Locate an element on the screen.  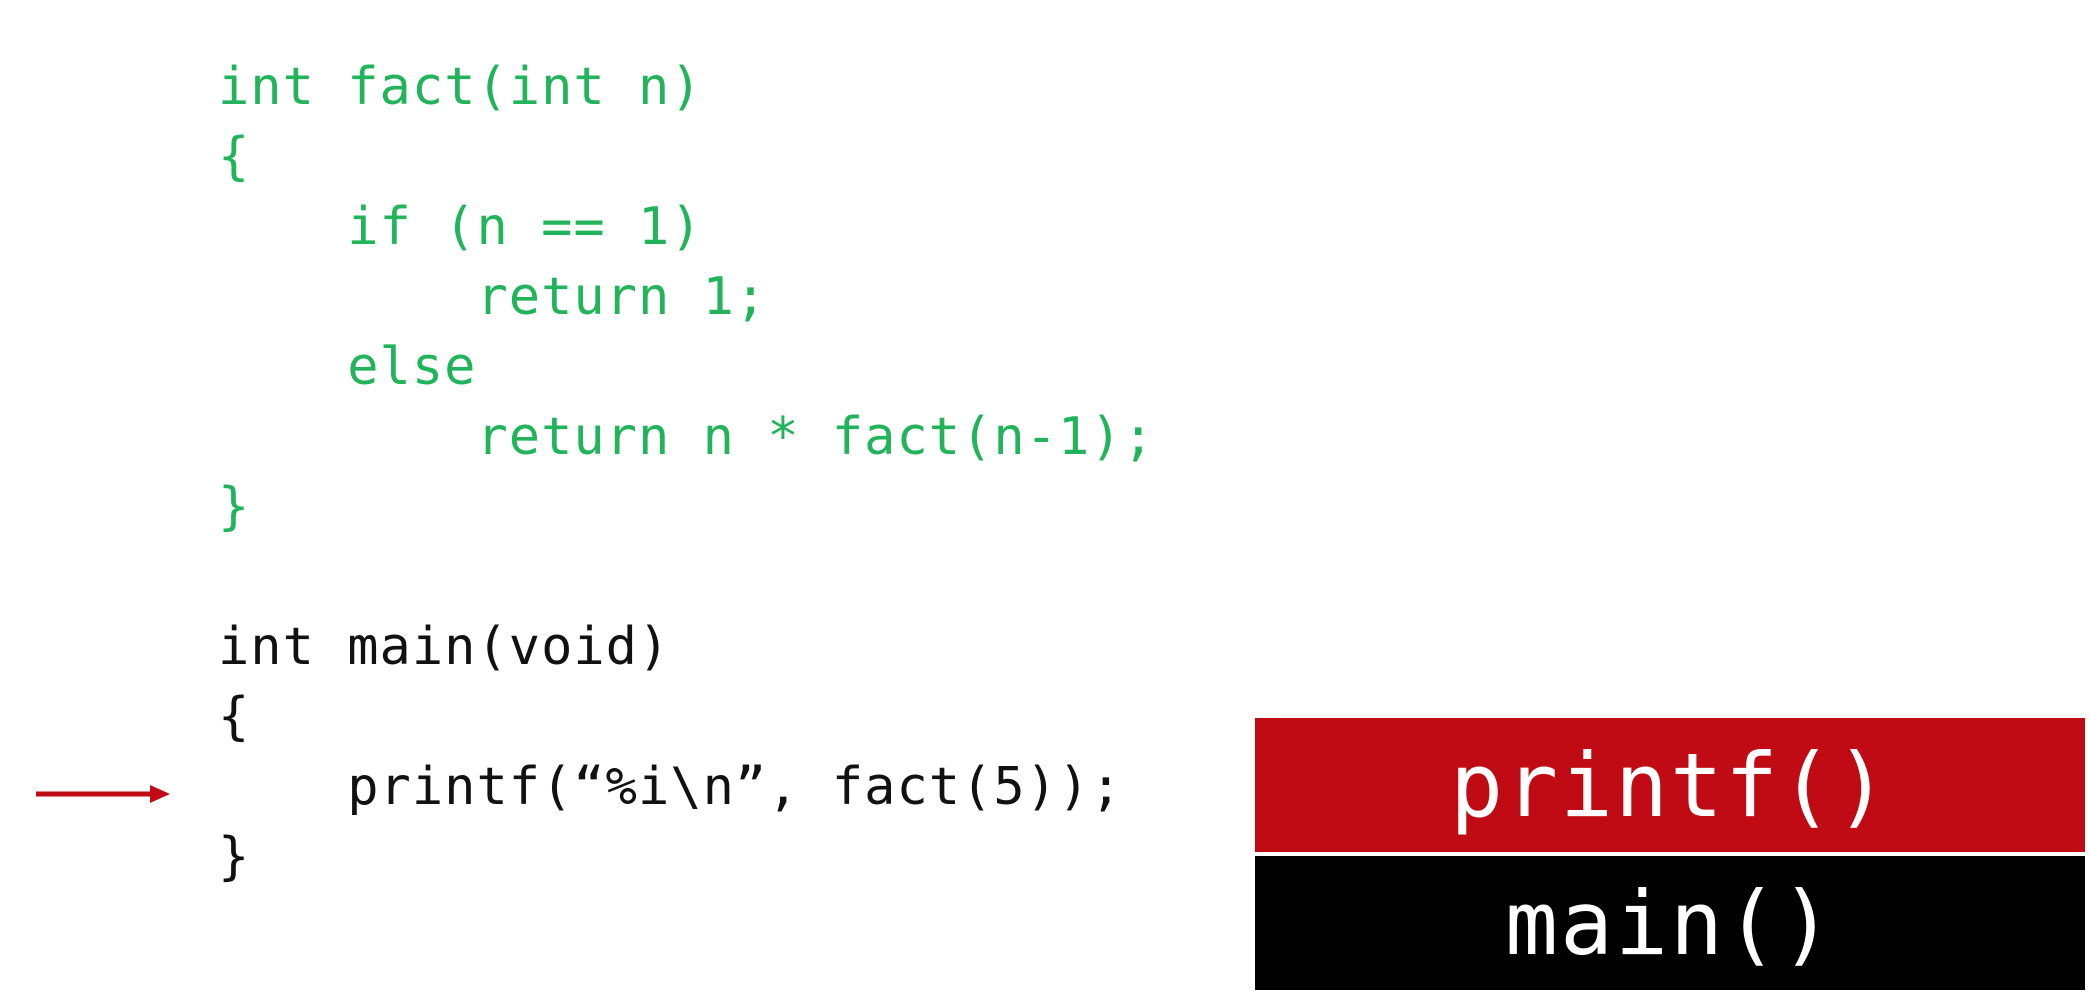
arrow-head is located at coordinates (160, 794).